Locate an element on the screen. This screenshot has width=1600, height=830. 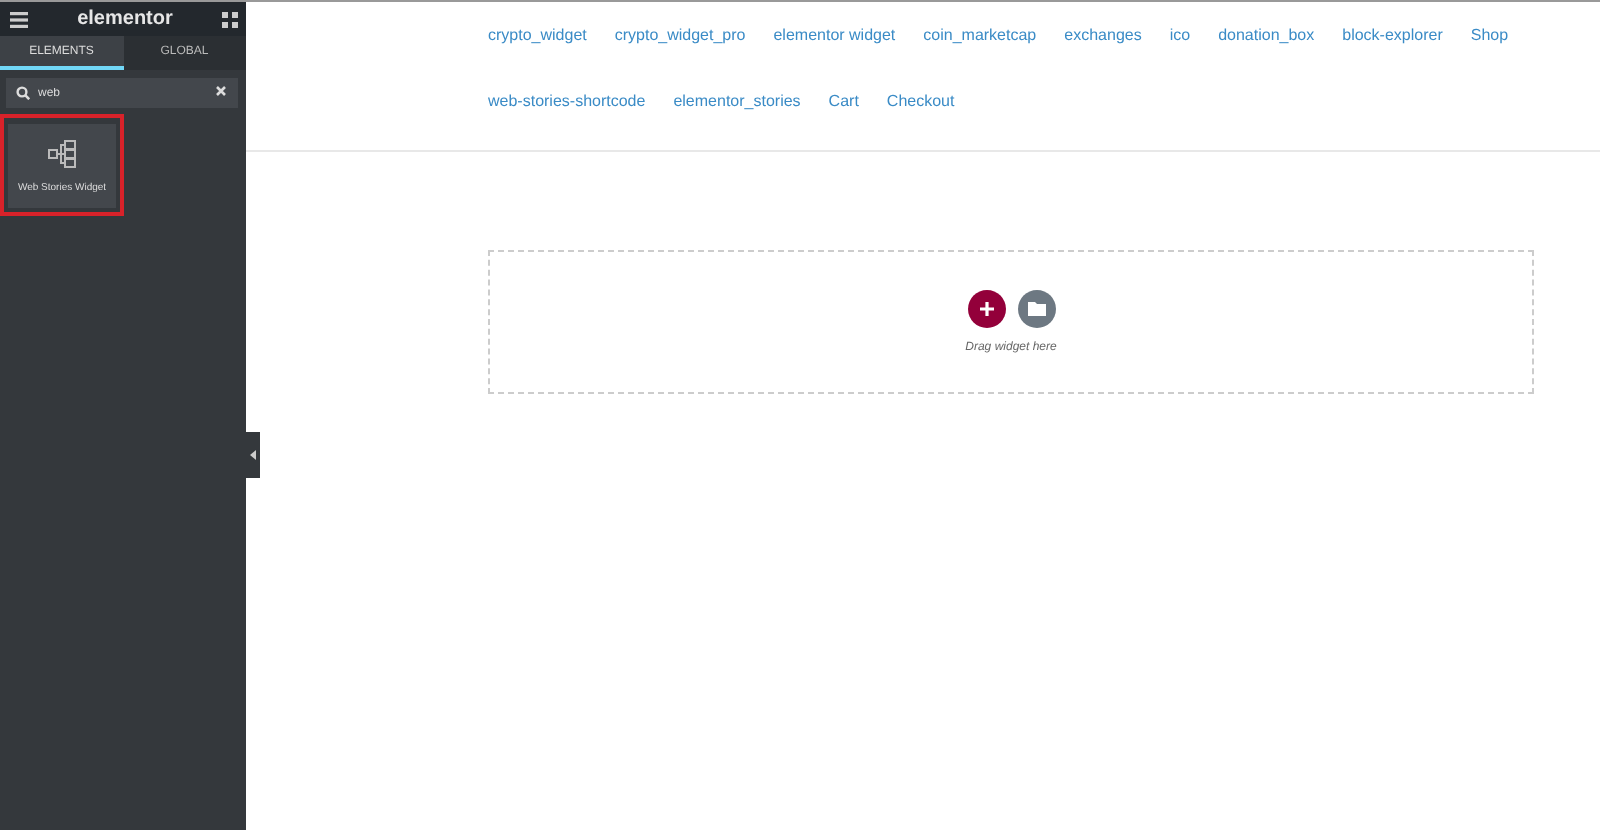
plus-icon is located at coordinates (986, 309).